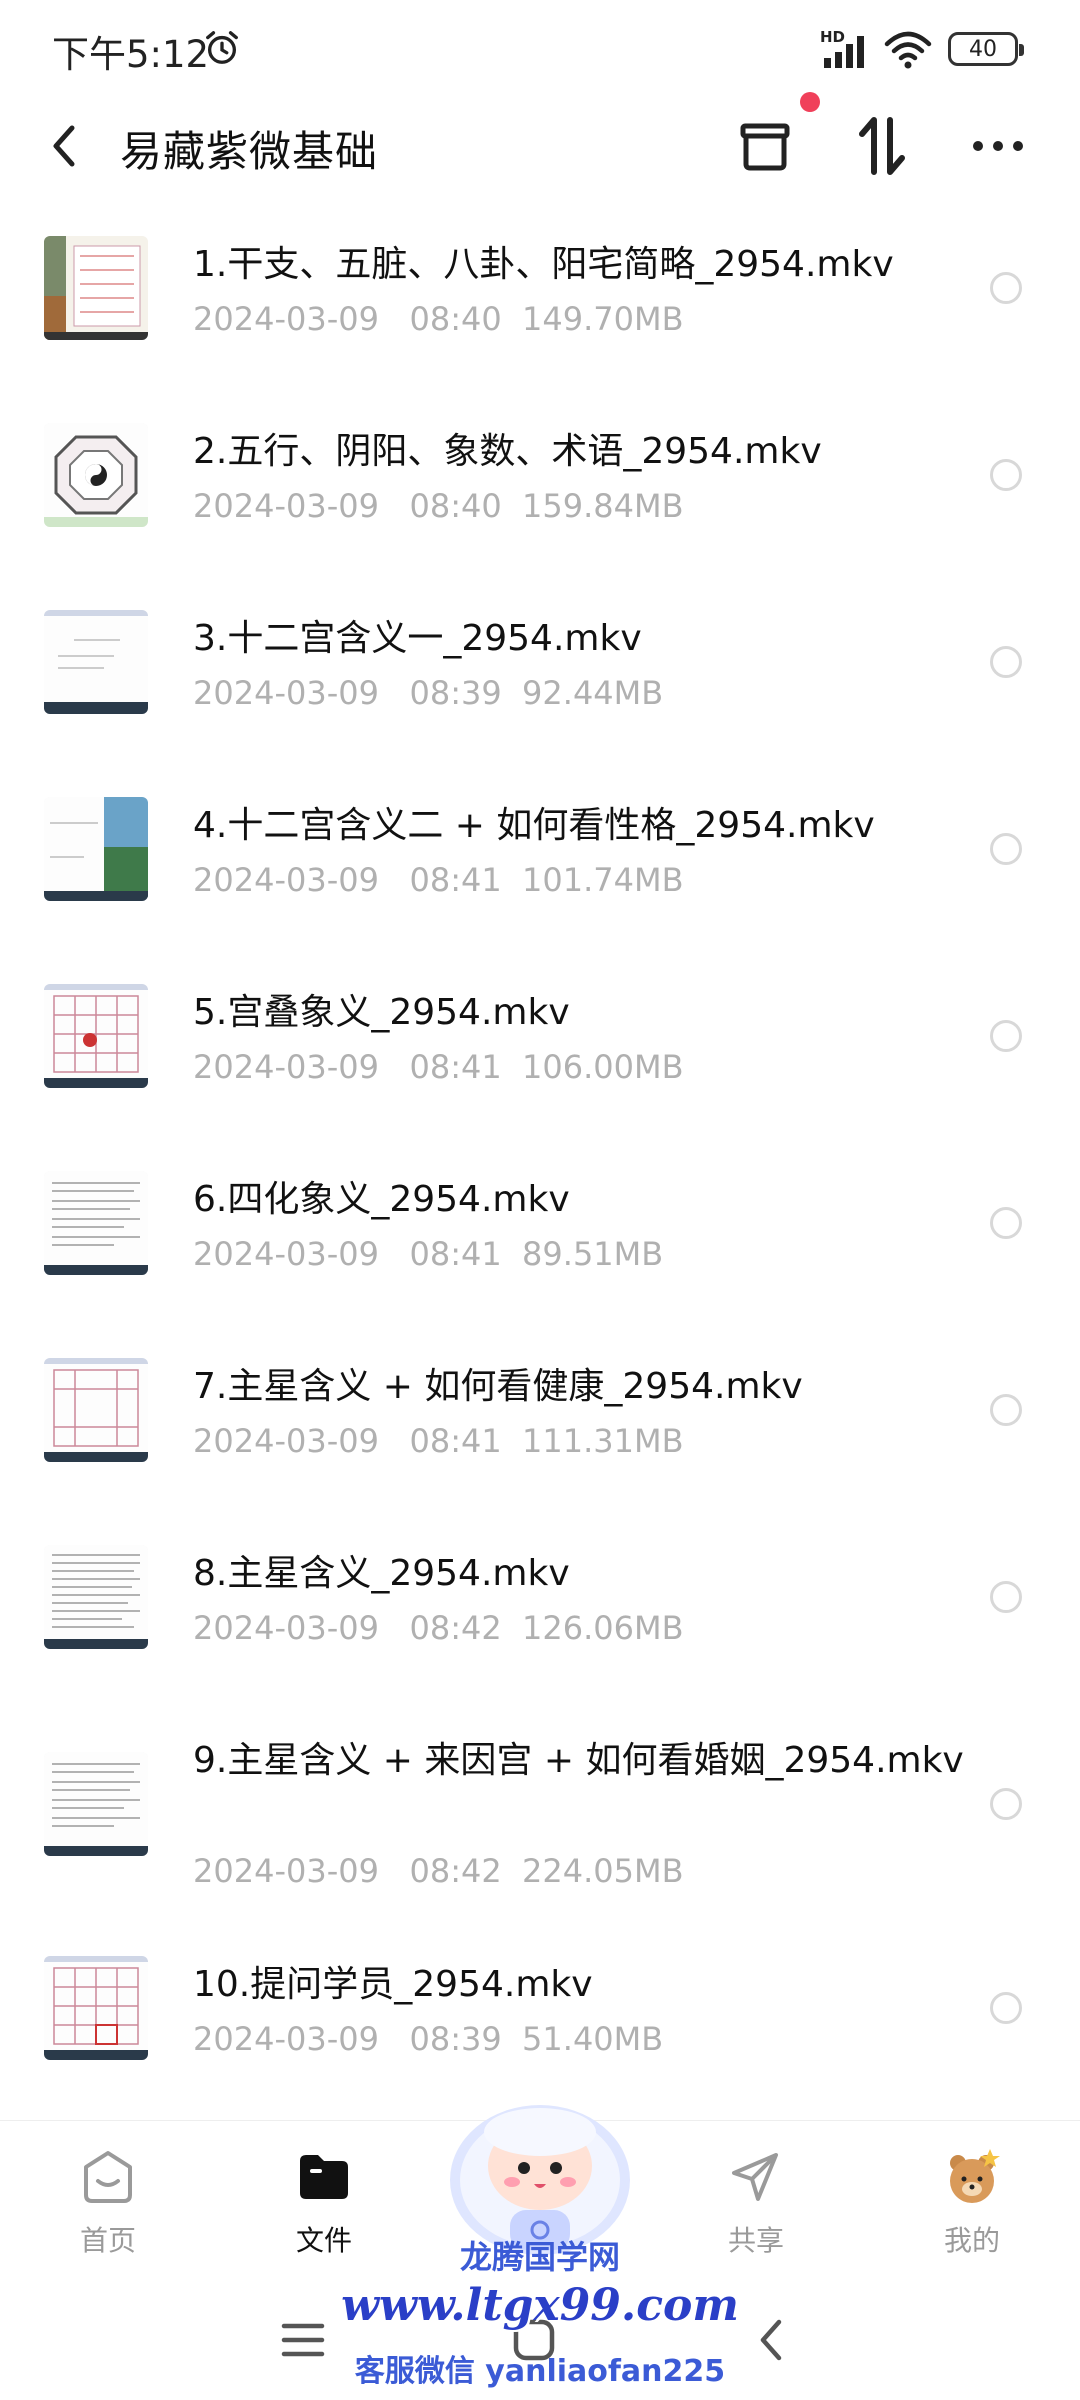 This screenshot has width=1080, height=2400. I want to click on alarm-icon, so click(222, 47).